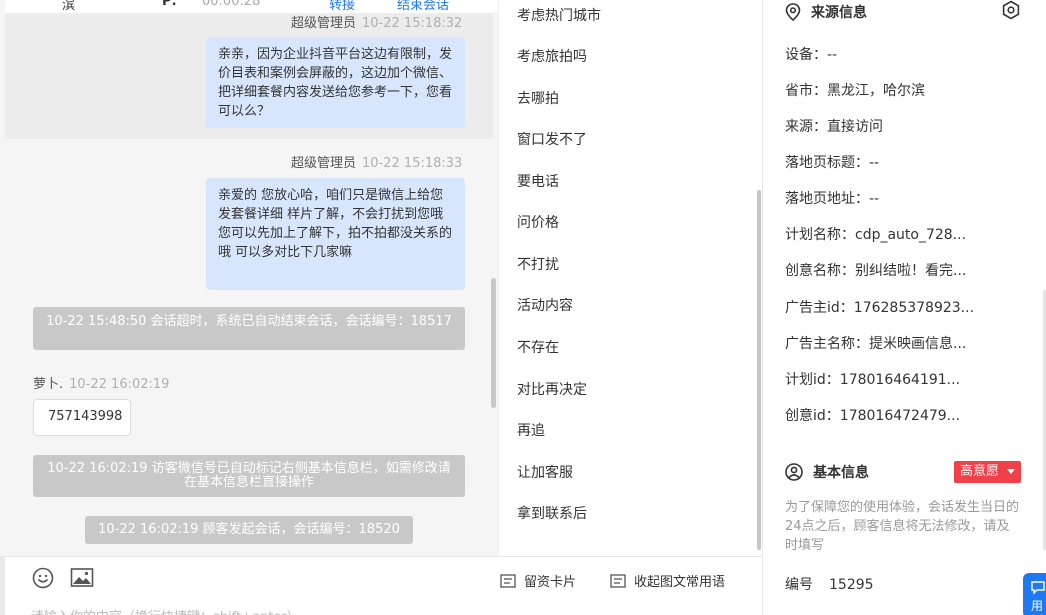 This screenshot has width=1046, height=615. Describe the element at coordinates (538, 98) in the screenshot. I see `quick-phrase-item: 去哪拍` at that location.